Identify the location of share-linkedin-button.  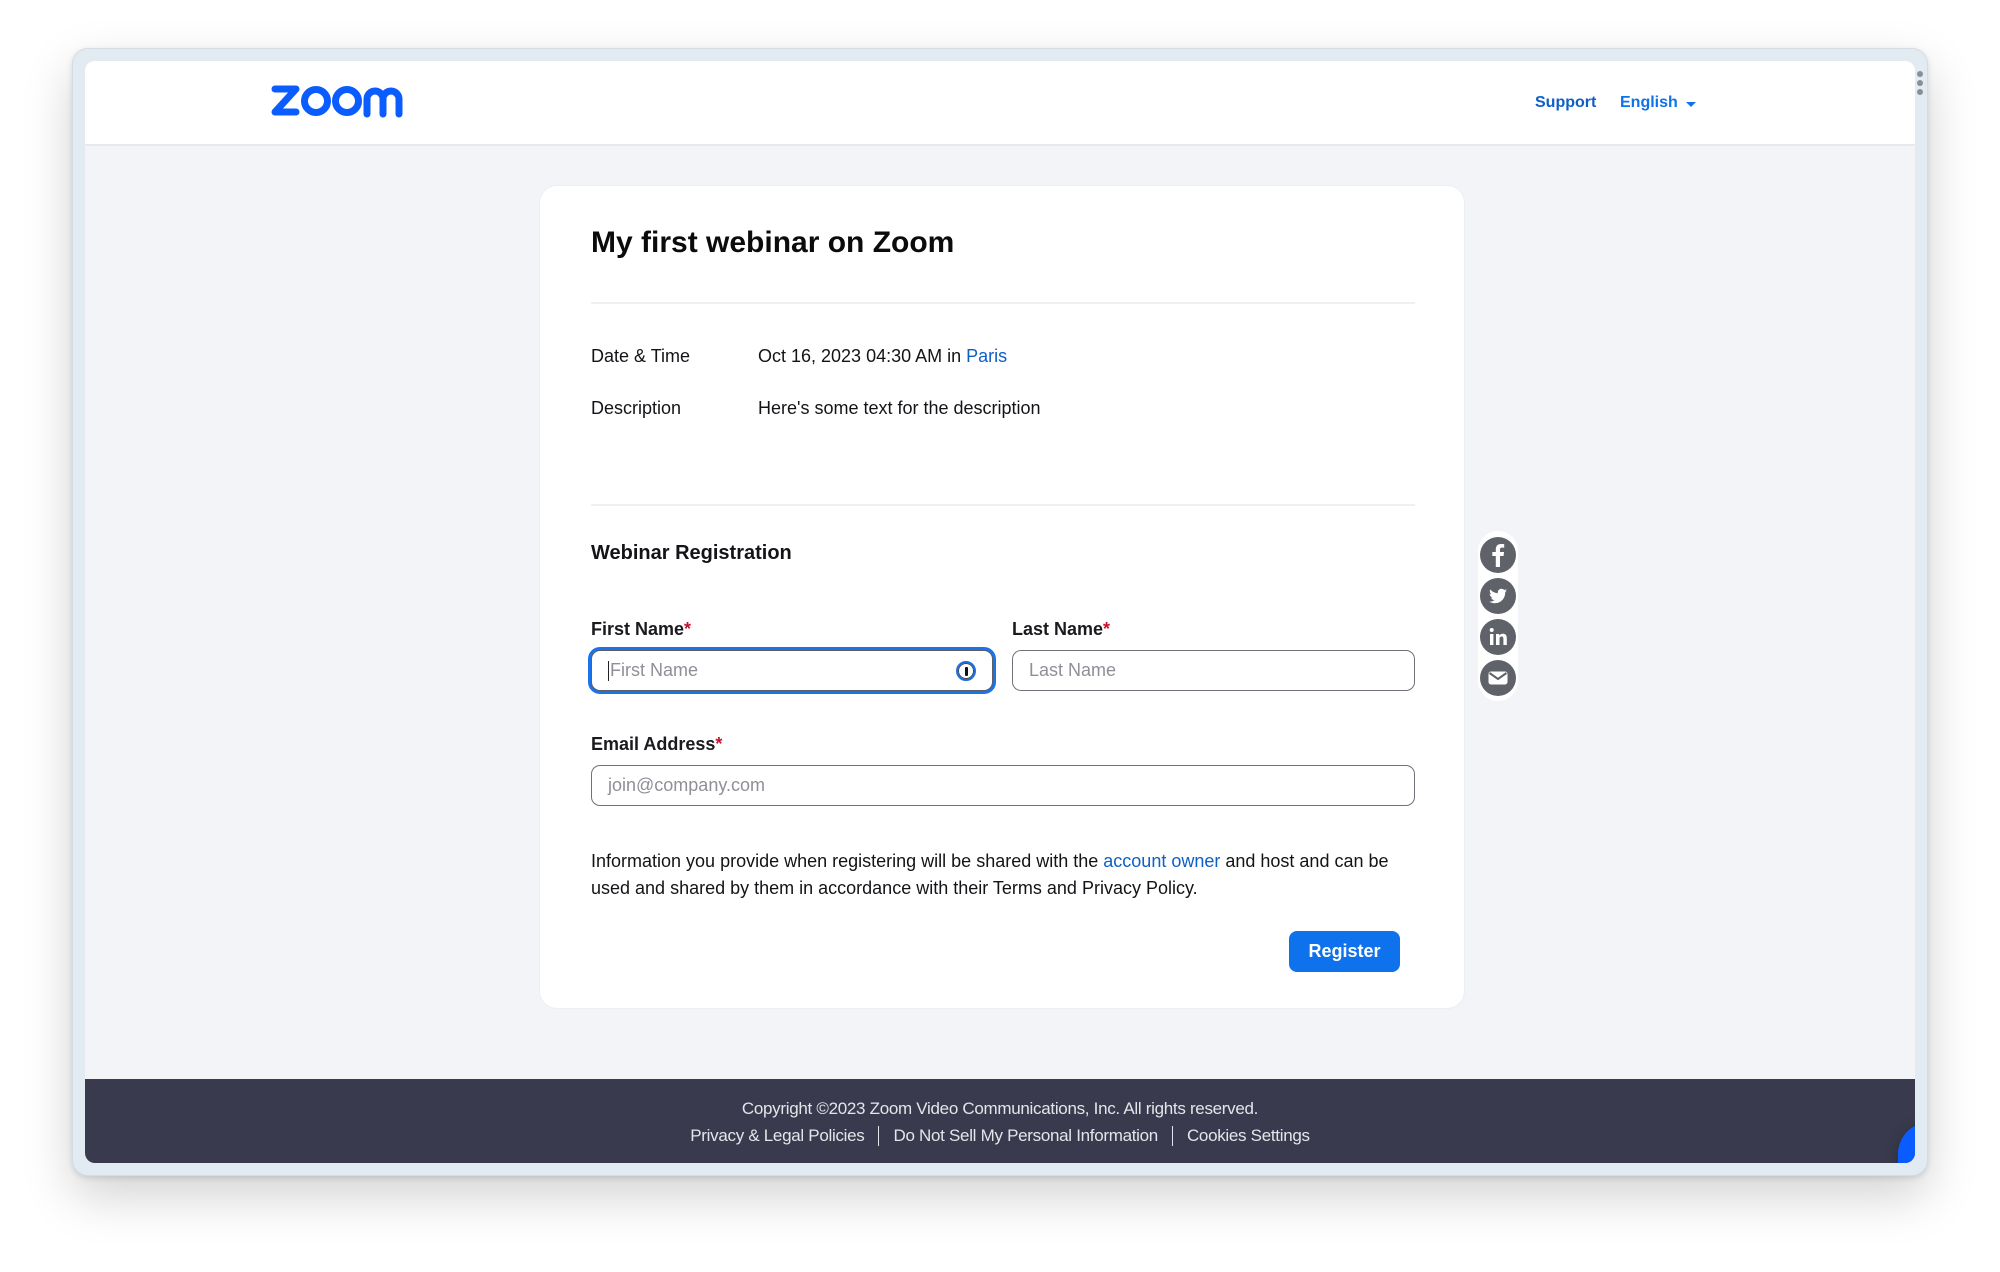
(1498, 637).